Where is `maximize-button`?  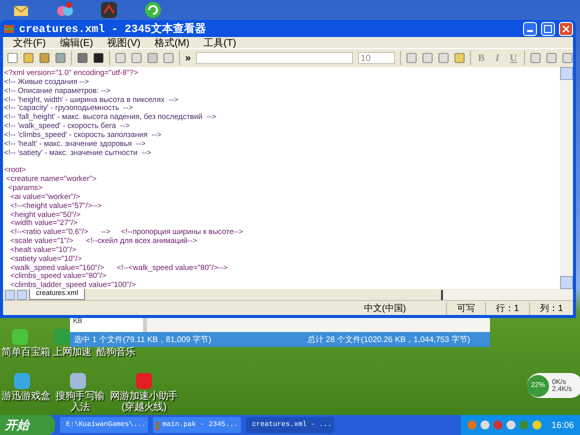
maximize-button is located at coordinates (548, 29).